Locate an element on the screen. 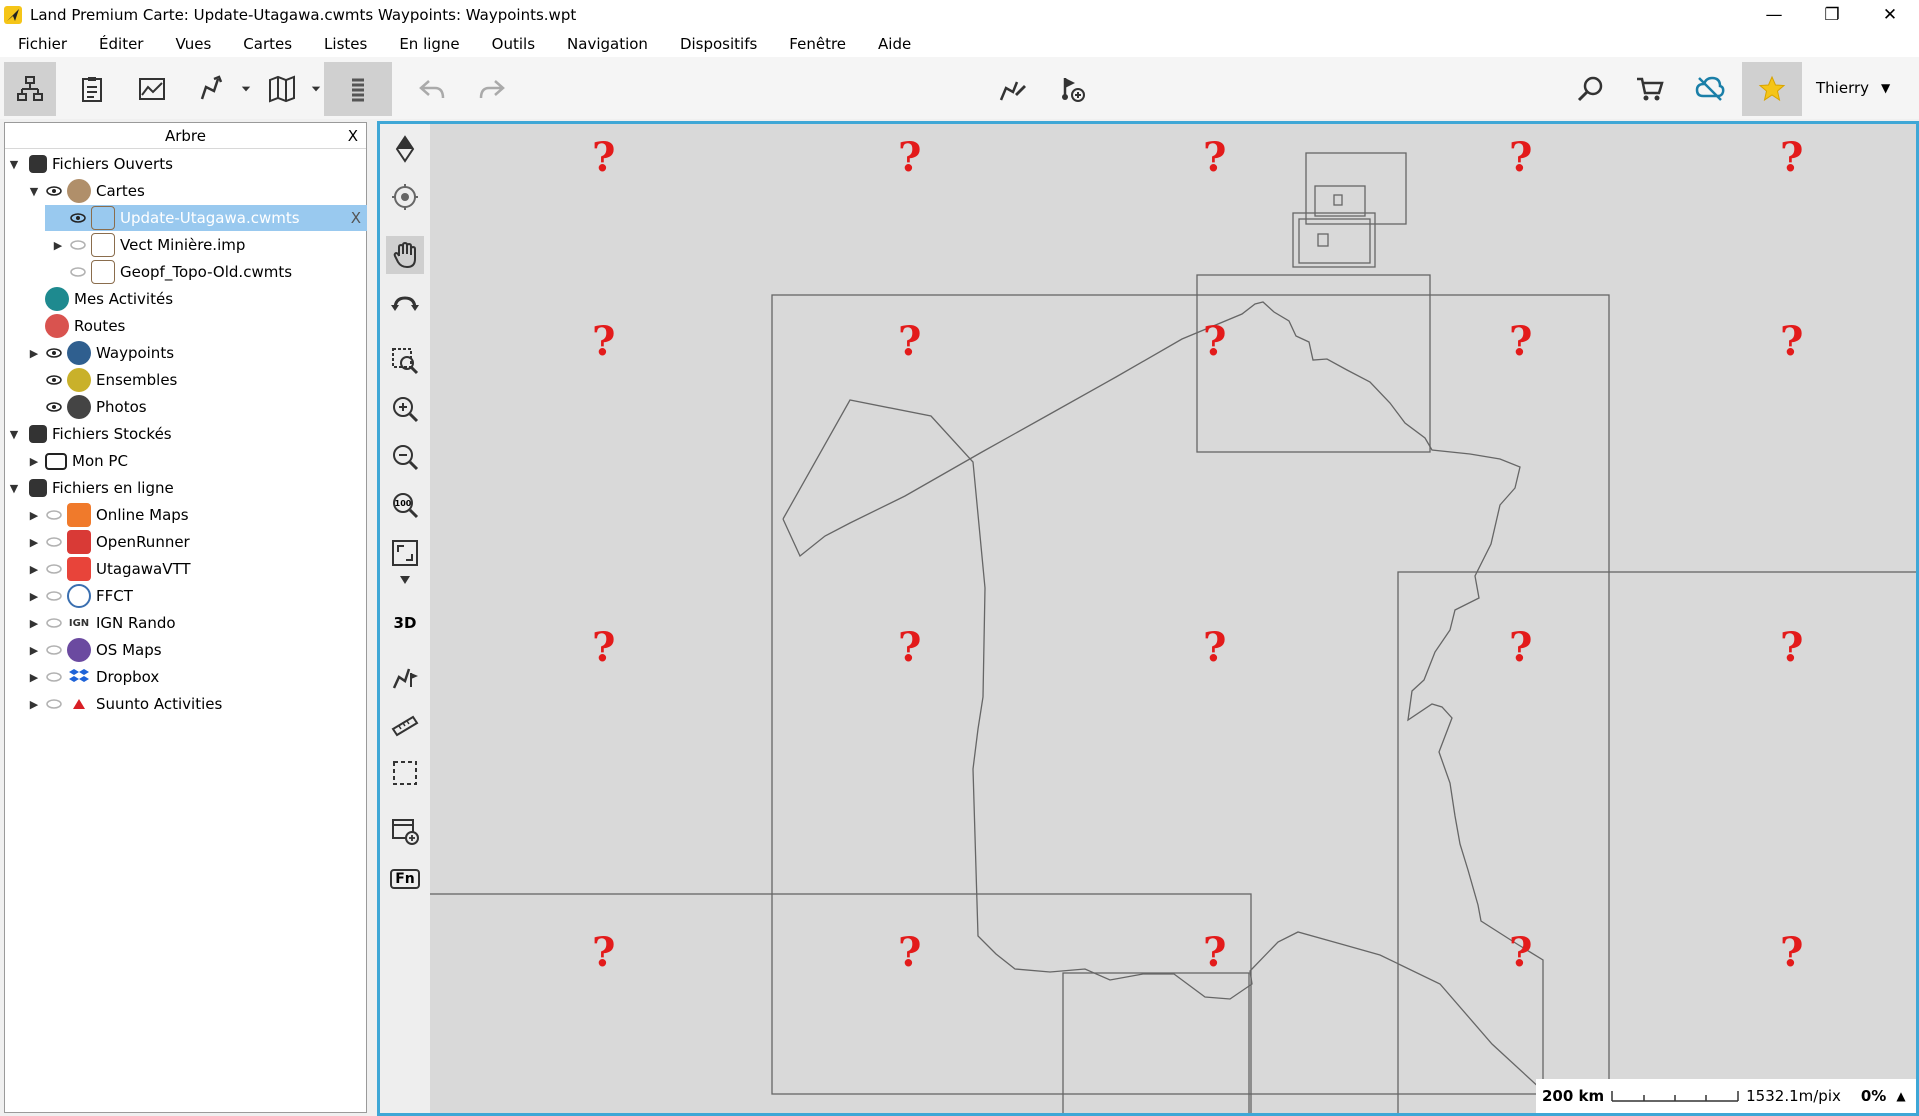 Image resolution: width=1919 pixels, height=1116 pixels. menu-fichier: Fichier is located at coordinates (42, 44).